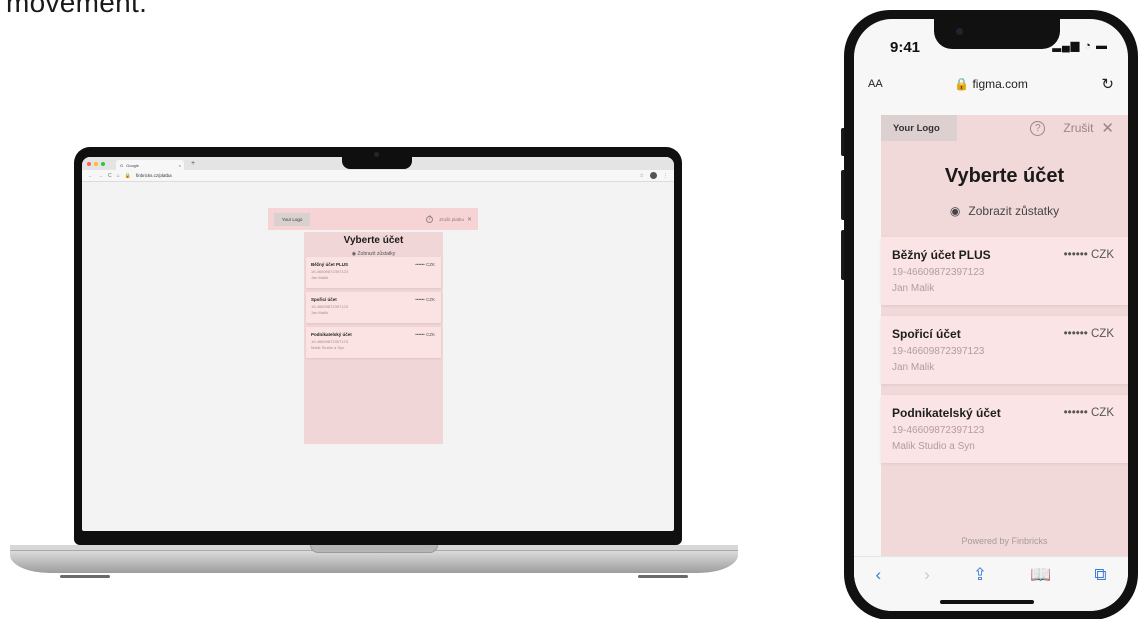 The width and height of the screenshot is (1138, 619). What do you see at coordinates (150, 165) in the screenshot?
I see `browser-tab: G Google ×` at bounding box center [150, 165].